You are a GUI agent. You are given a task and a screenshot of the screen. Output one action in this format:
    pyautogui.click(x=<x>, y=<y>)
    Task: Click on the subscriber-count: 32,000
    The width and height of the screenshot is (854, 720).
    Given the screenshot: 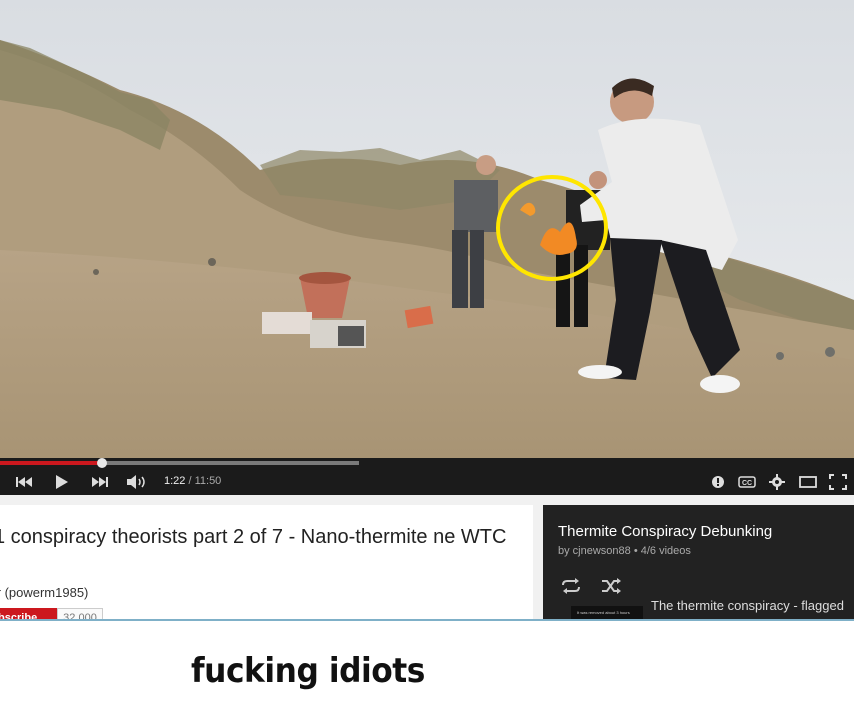 What is the action you would take?
    pyautogui.click(x=80, y=613)
    